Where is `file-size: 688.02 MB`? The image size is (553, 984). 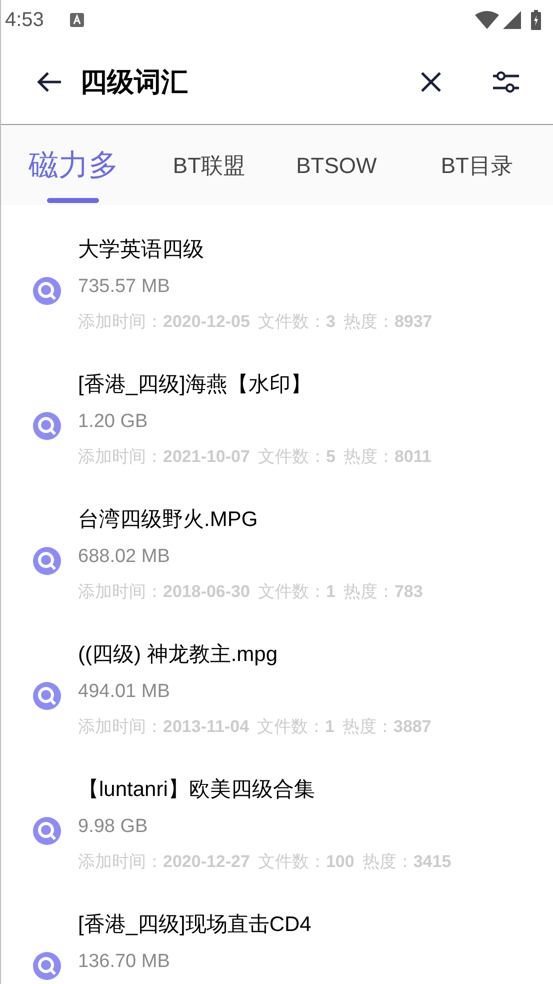 file-size: 688.02 MB is located at coordinates (124, 557).